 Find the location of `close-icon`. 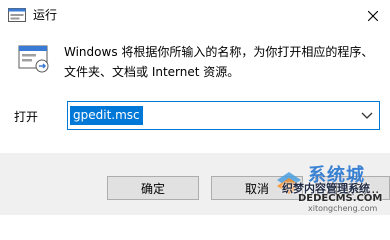

close-icon is located at coordinates (373, 16).